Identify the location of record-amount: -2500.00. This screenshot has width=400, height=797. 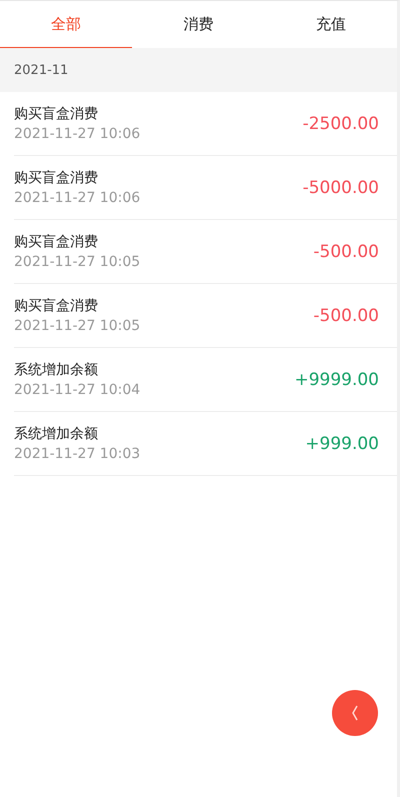
(340, 124).